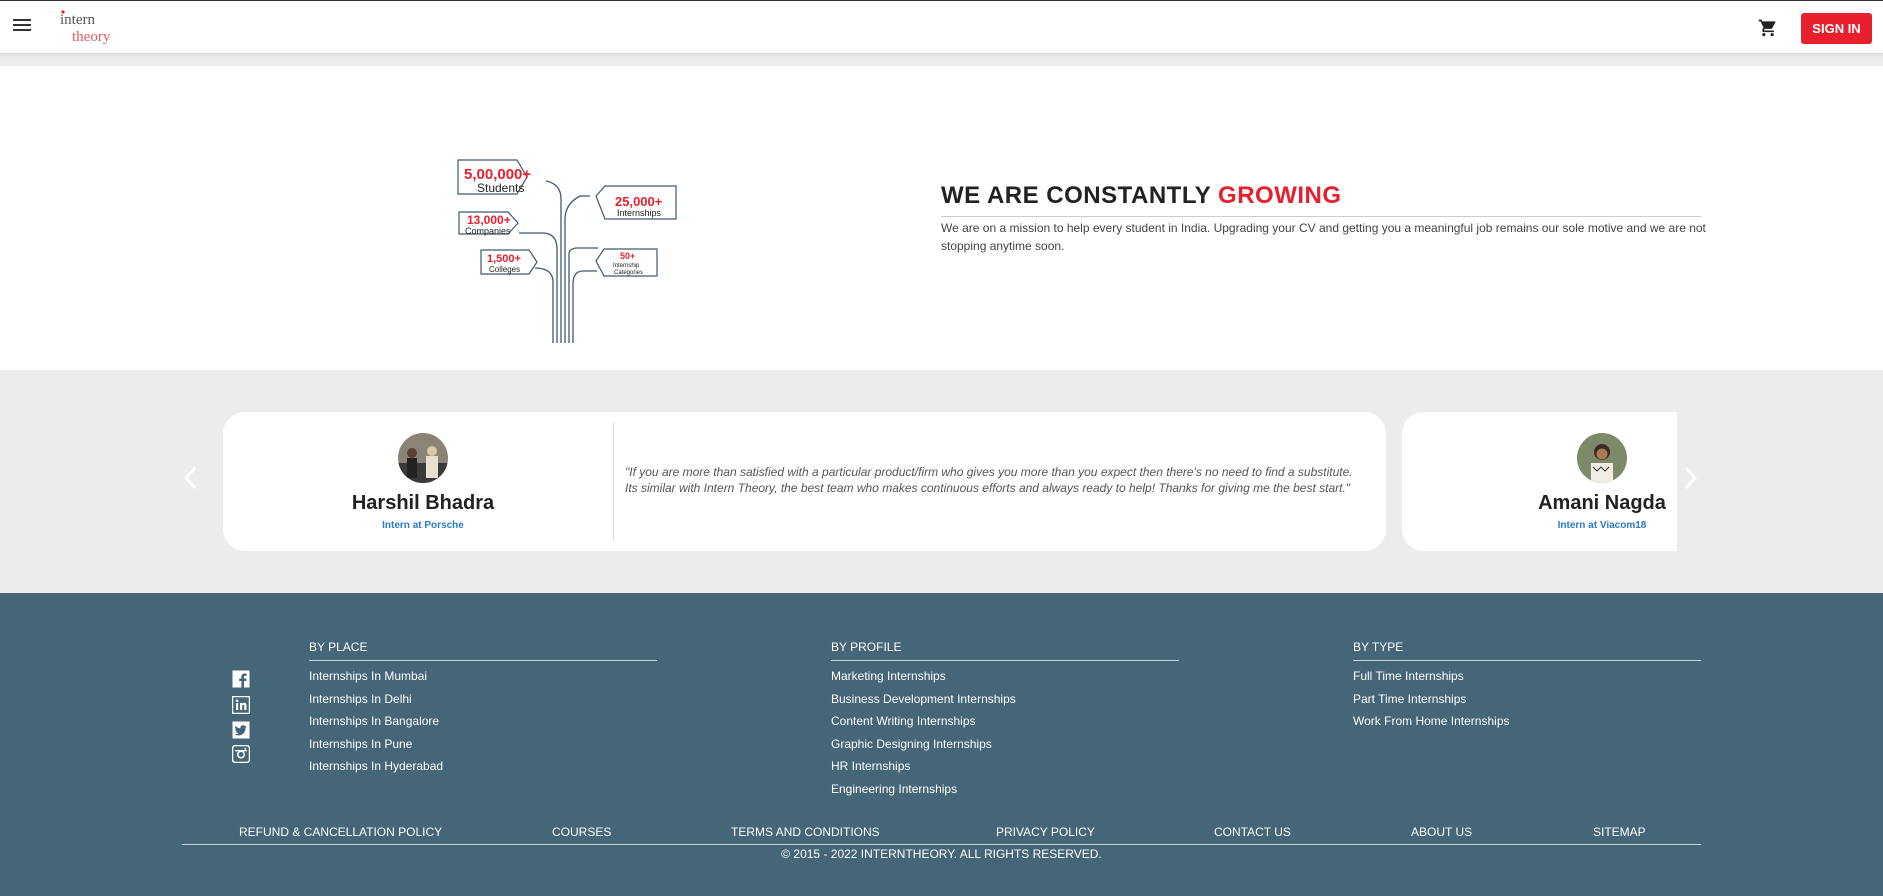 The width and height of the screenshot is (1883, 896). I want to click on footer-link: Business Development Internships, so click(1005, 699).